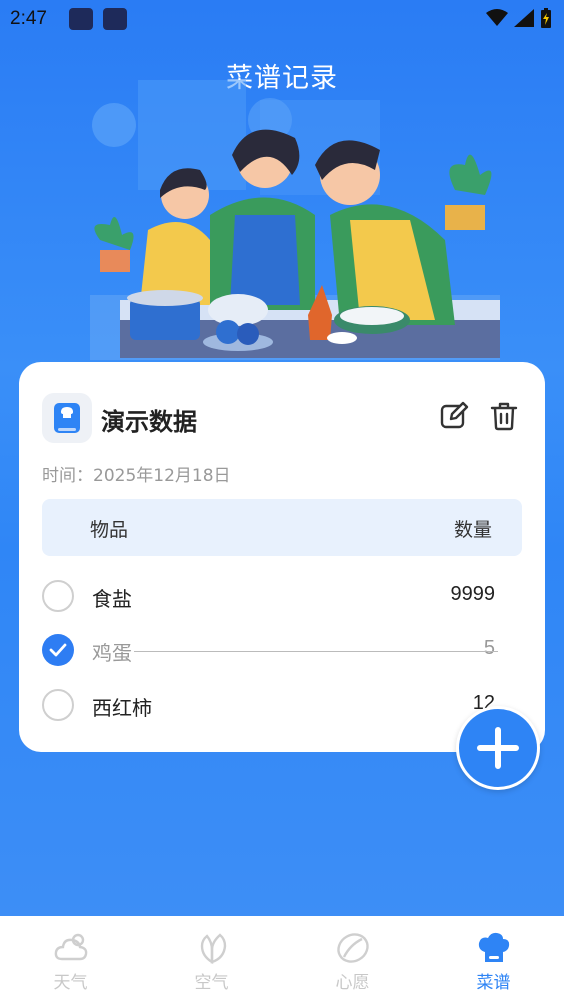 Image resolution: width=564 pixels, height=1004 pixels. What do you see at coordinates (489, 648) in the screenshot?
I see `item-qty: 5` at bounding box center [489, 648].